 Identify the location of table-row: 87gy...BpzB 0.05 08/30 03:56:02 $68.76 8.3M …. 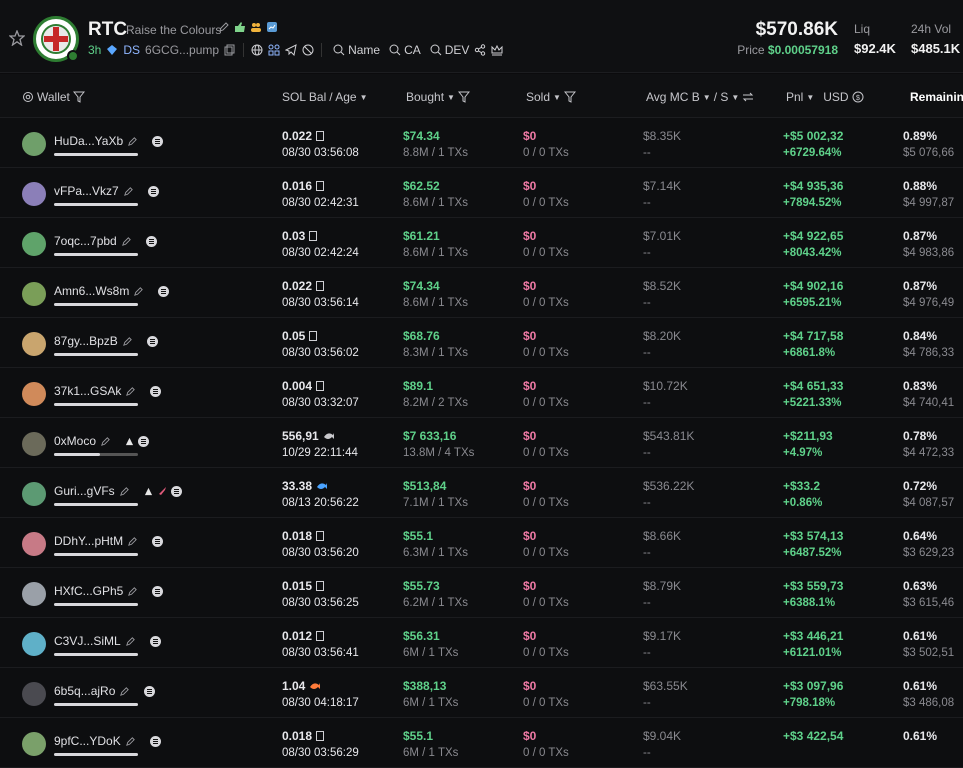
(481, 343).